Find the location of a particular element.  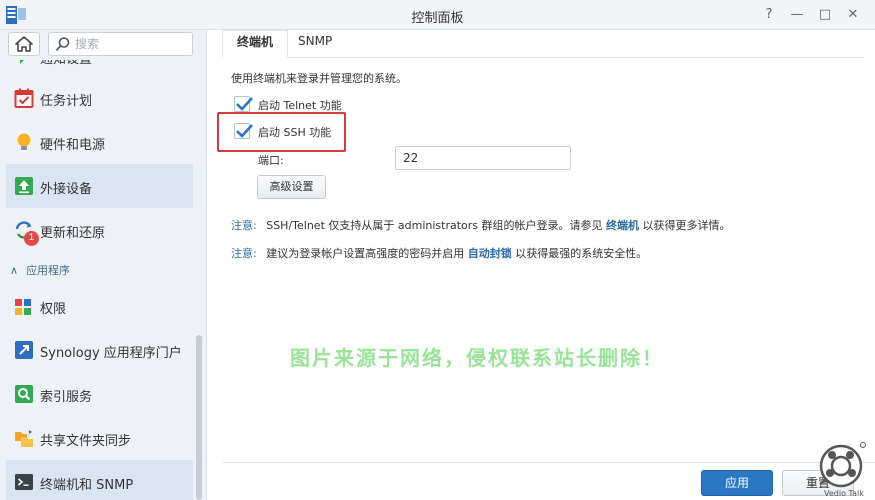

sidebar-item-privileges: 权限 is located at coordinates (99, 306).